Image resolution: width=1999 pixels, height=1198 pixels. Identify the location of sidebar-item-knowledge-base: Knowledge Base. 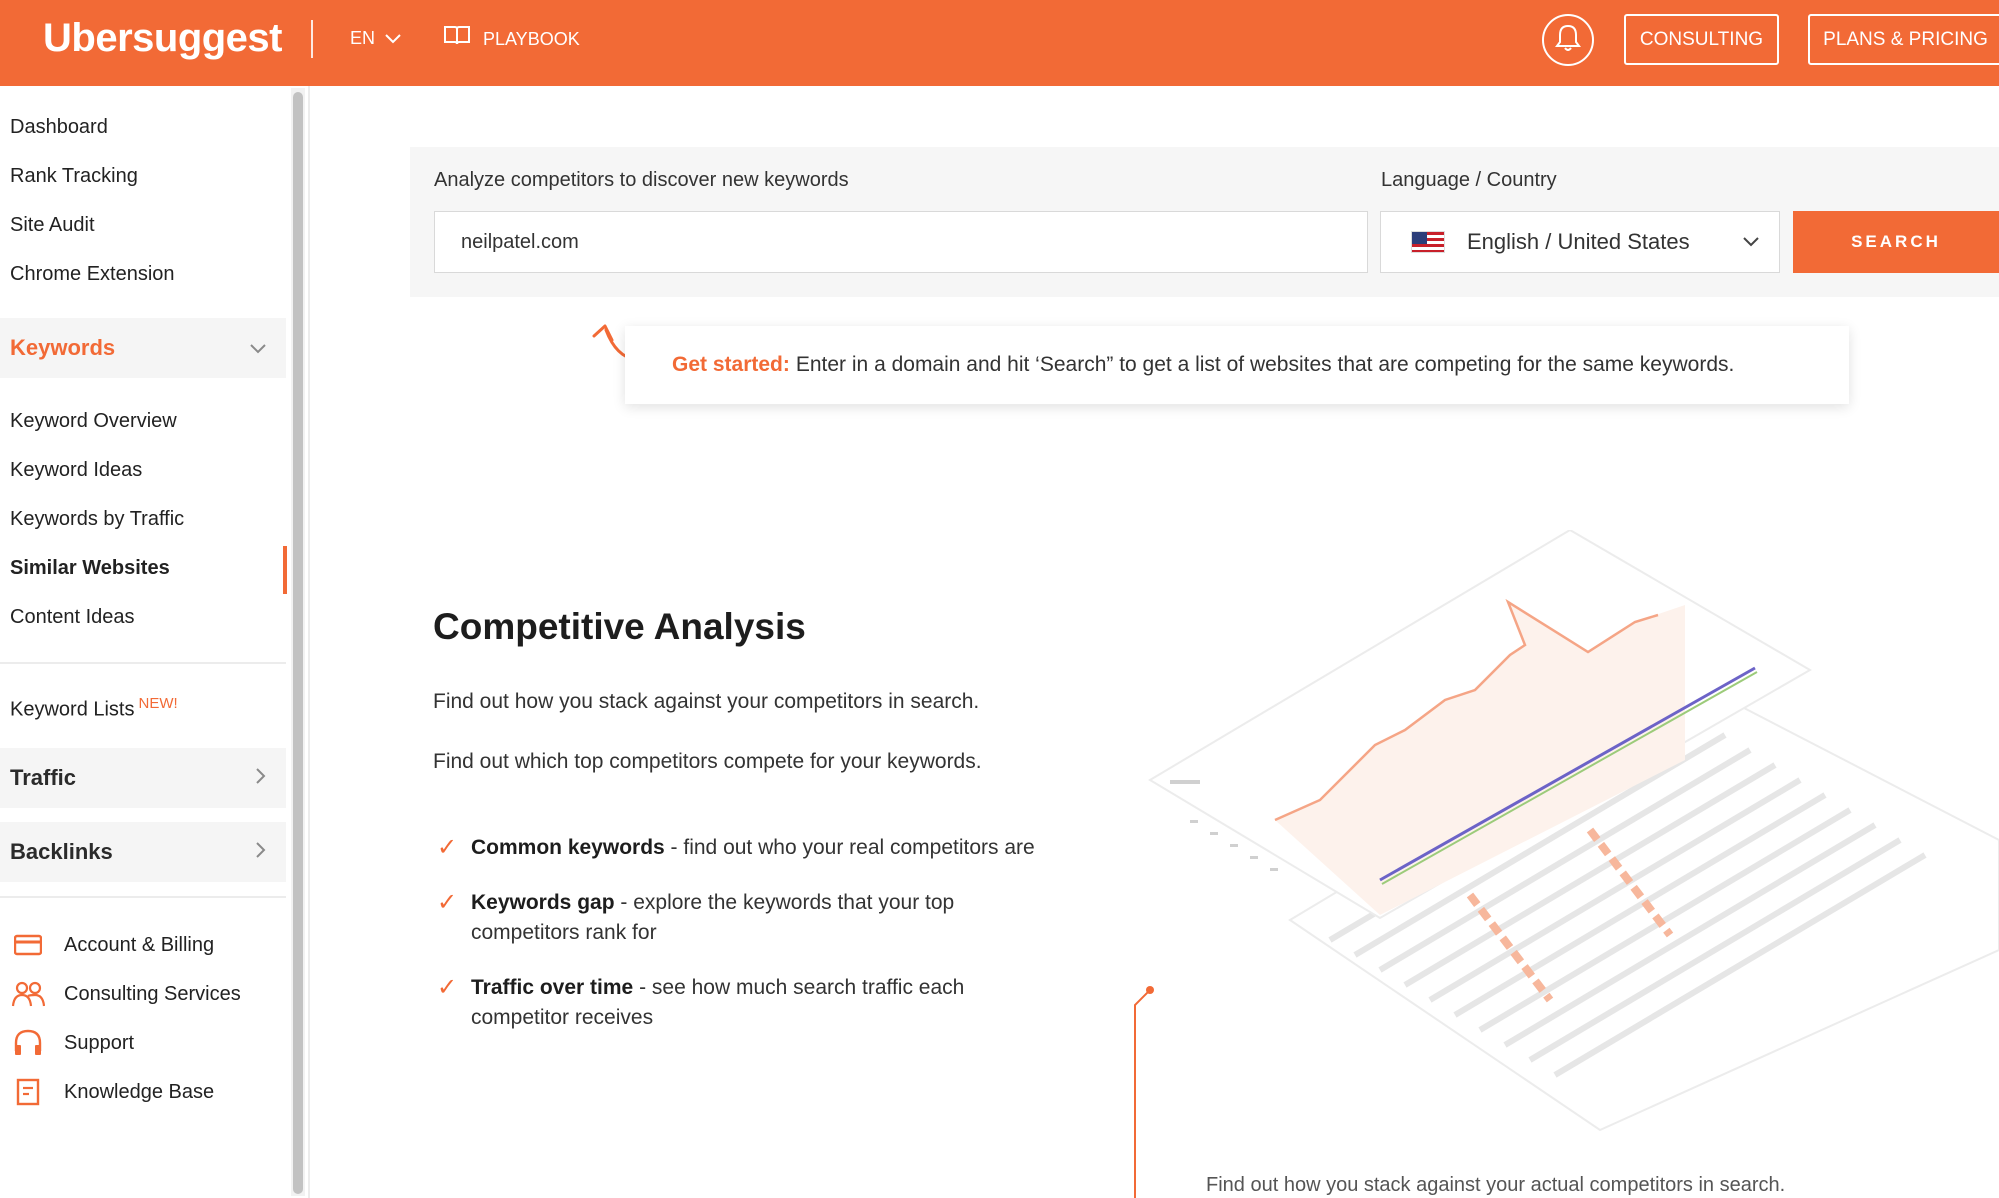
(112, 1092).